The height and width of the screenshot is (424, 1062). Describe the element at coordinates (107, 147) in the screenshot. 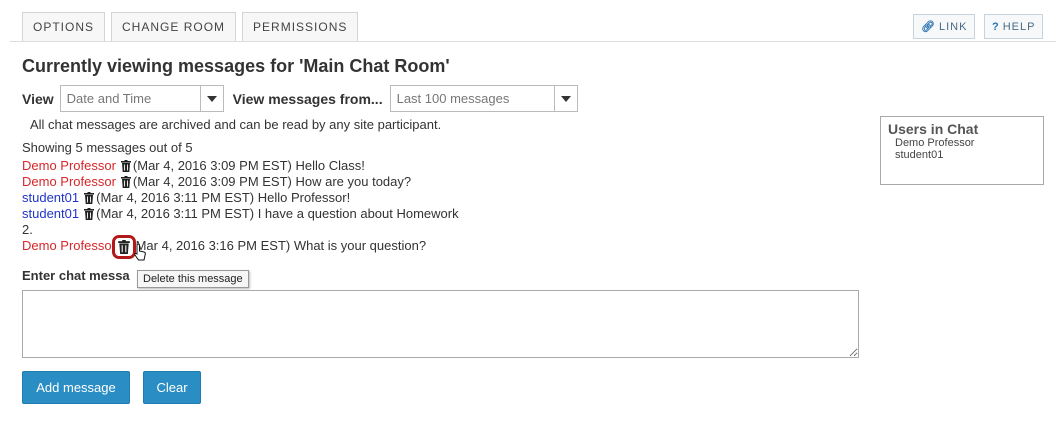

I see `message-count: Showing 5 messages out of 5` at that location.